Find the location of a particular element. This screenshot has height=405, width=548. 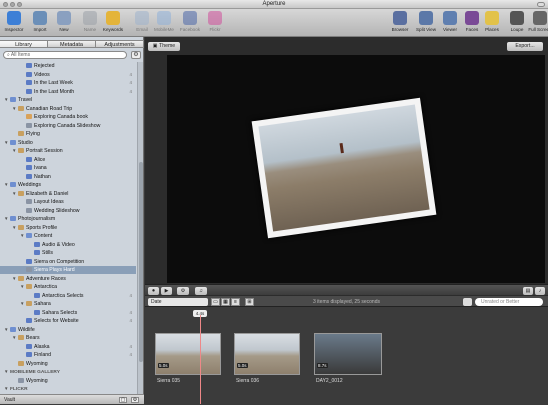

browser-button: Browser is located at coordinates (400, 24).